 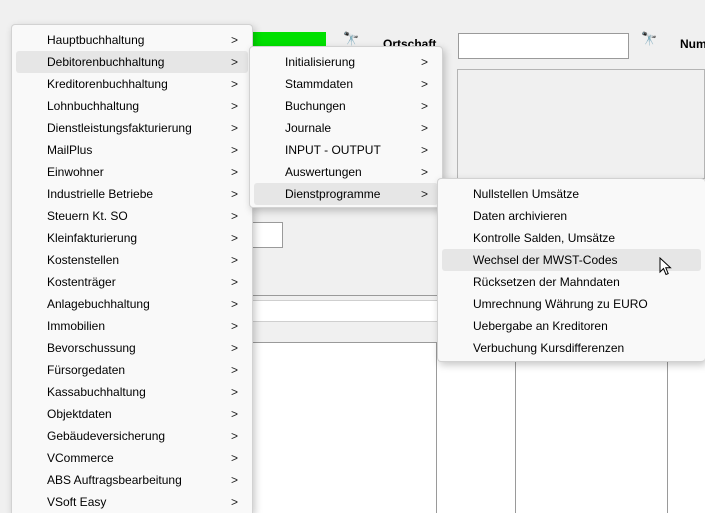 What do you see at coordinates (571, 348) in the screenshot?
I see `dienstprogramme-menu-item: Verbuchung Kursdifferenzen` at bounding box center [571, 348].